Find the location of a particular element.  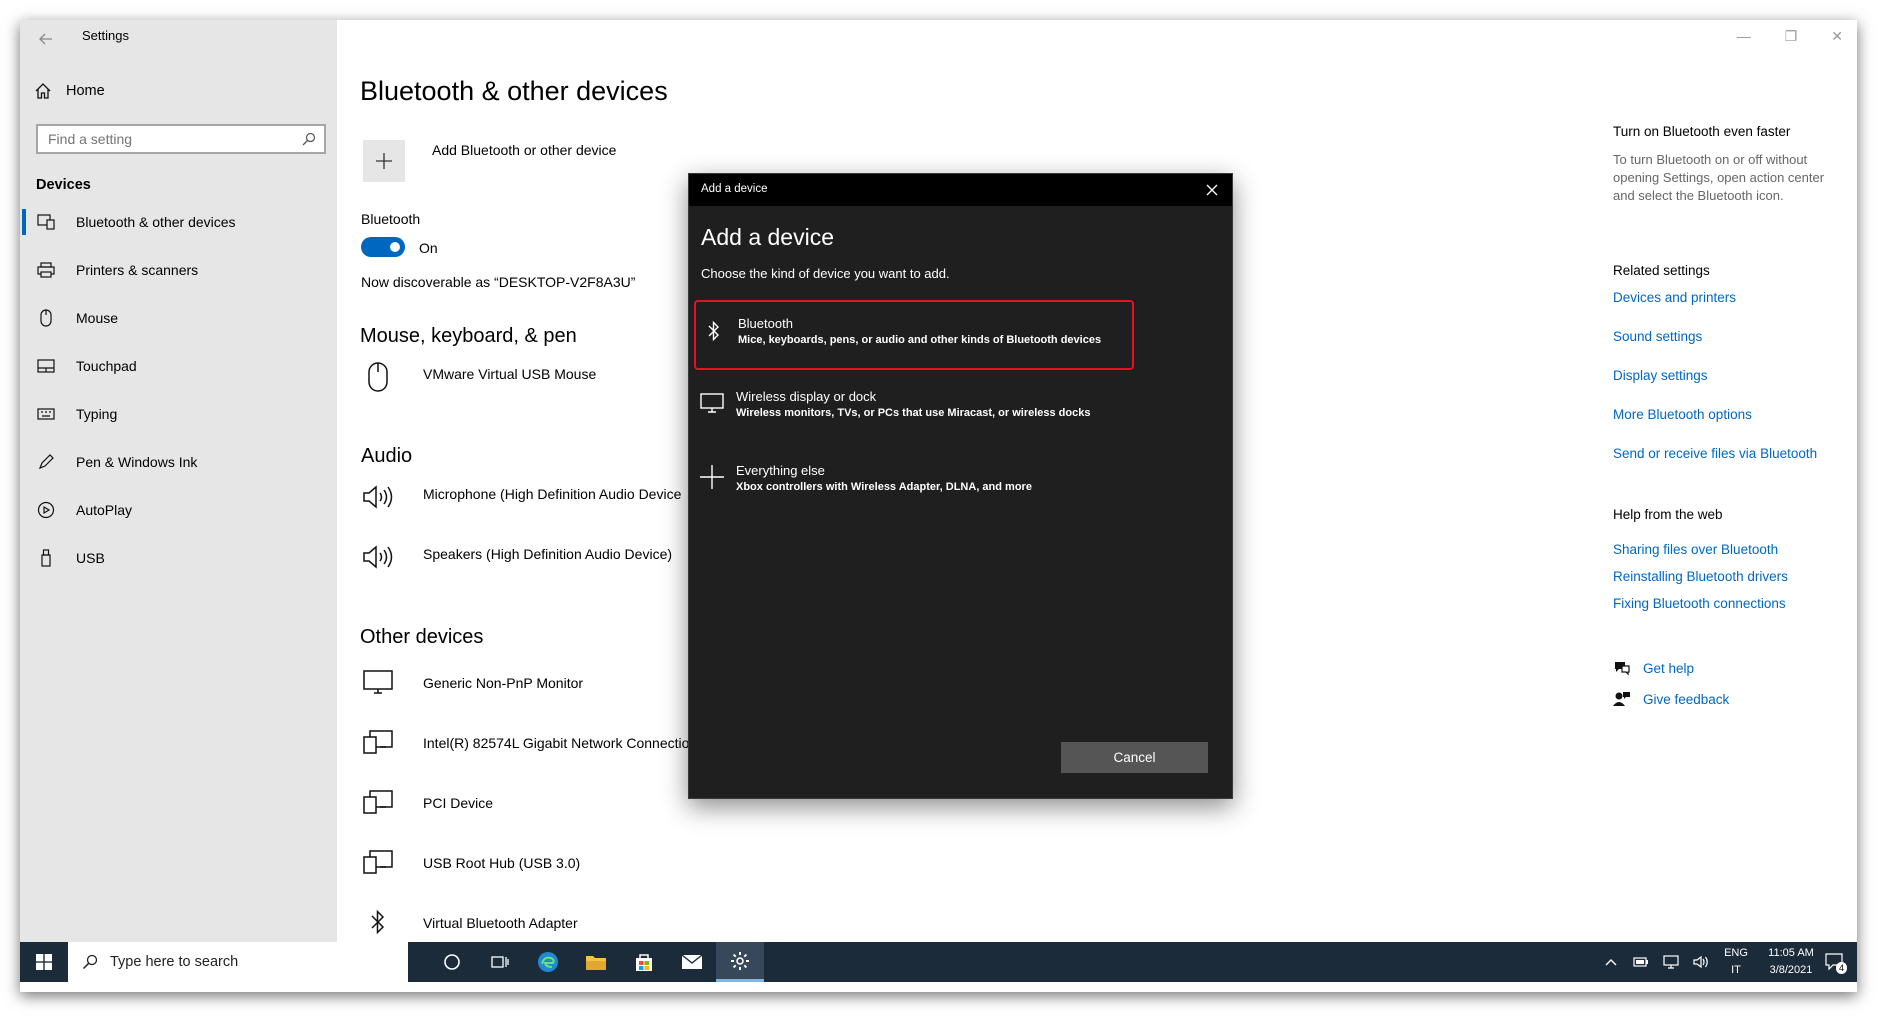

settings-taskbar-icon is located at coordinates (740, 962).